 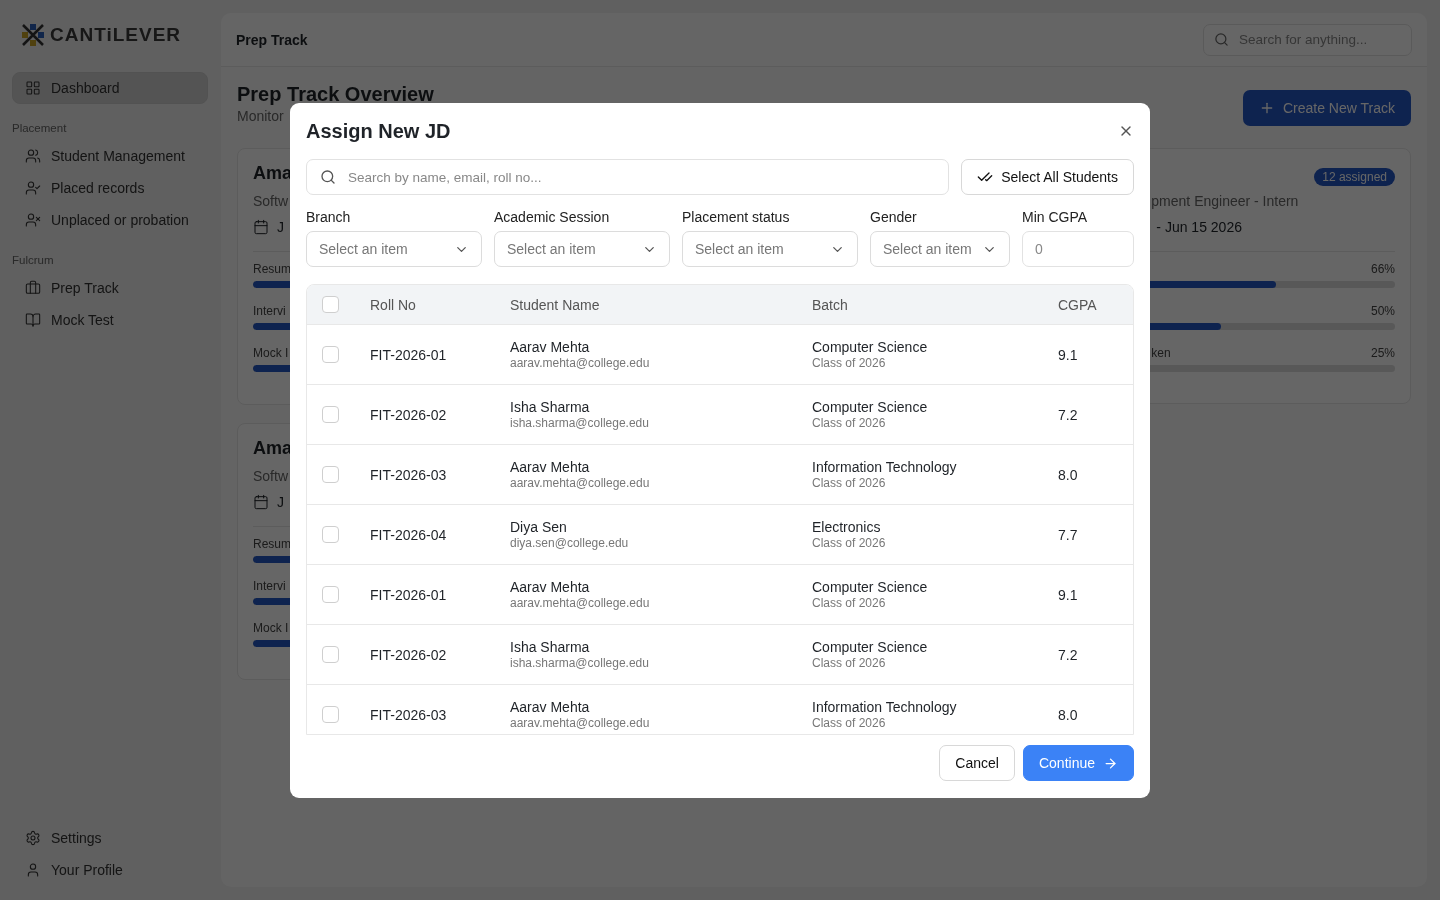 I want to click on logo-text: CANTiLEVER, so click(x=116, y=35).